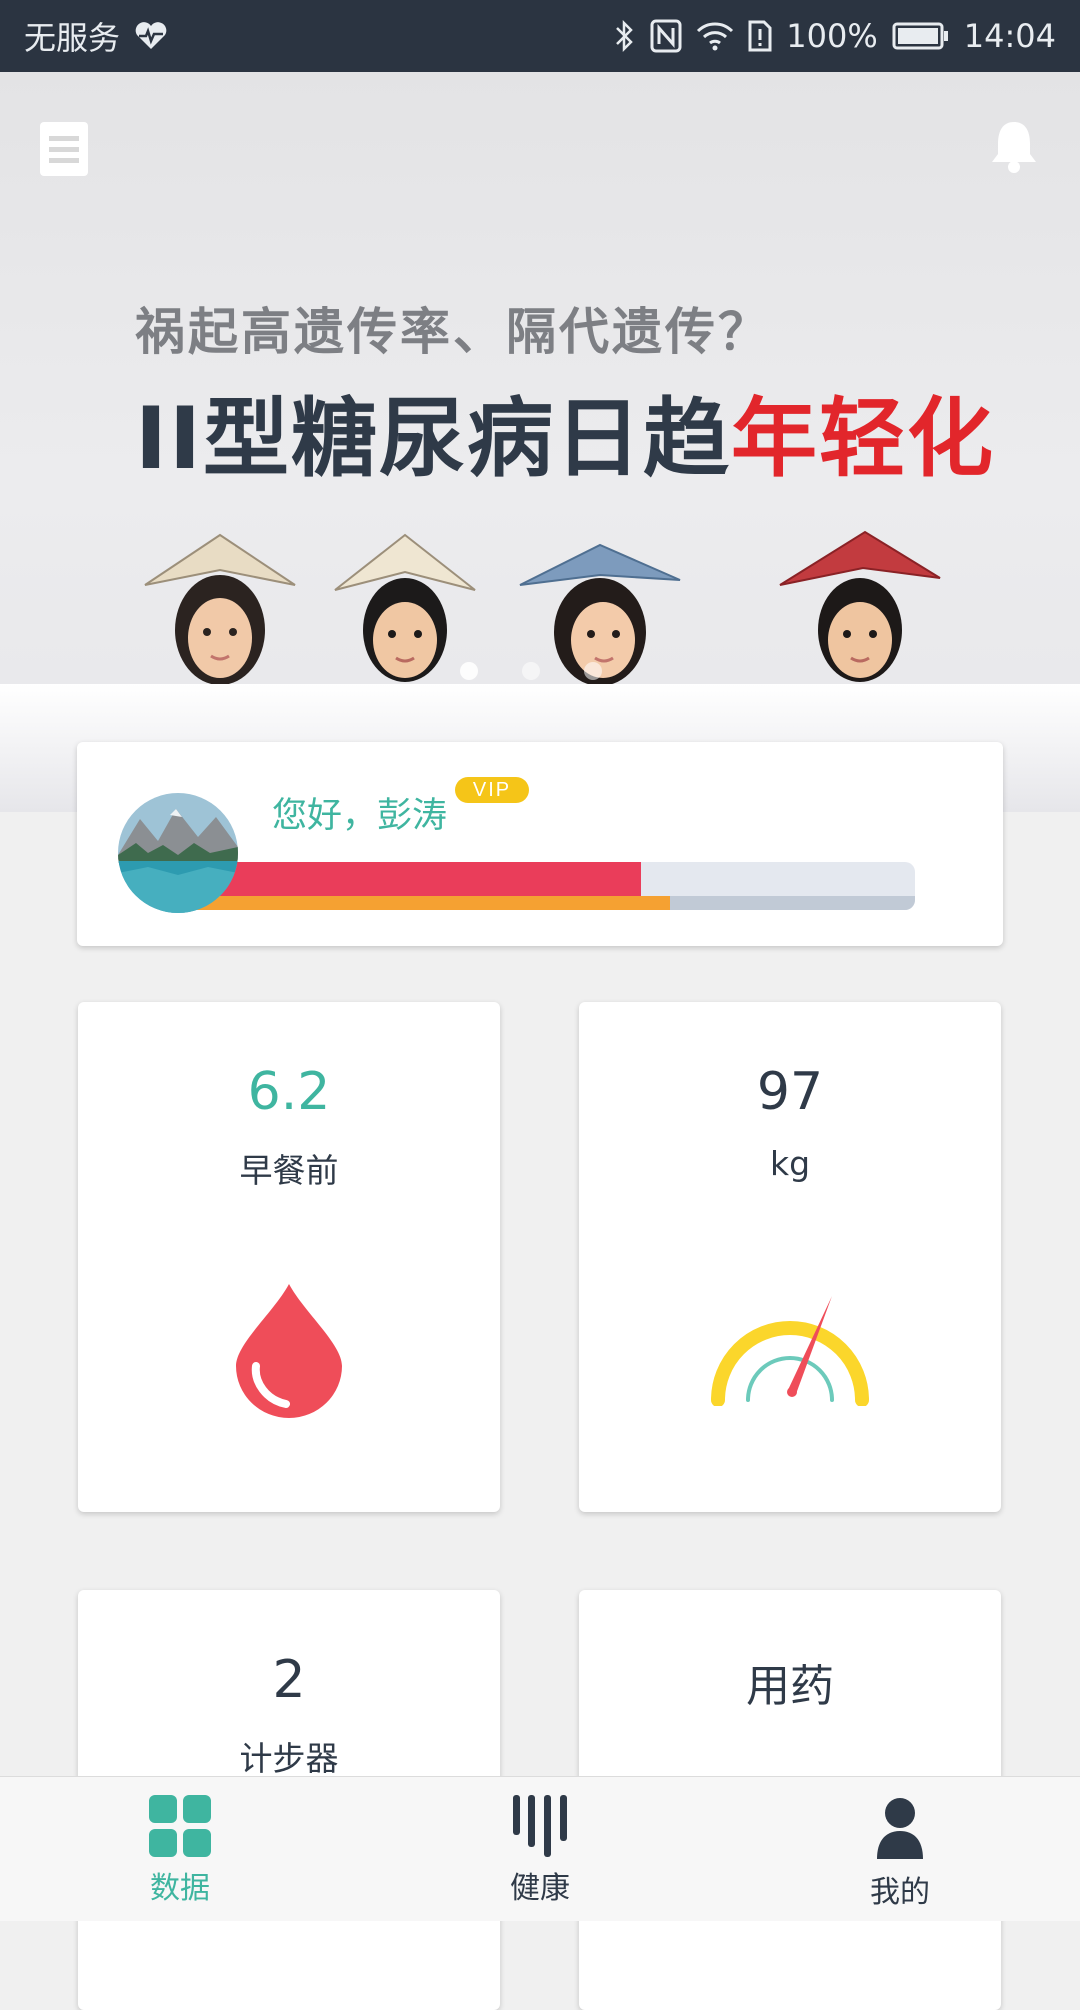 This screenshot has width=1080, height=2010. I want to click on banner-headline-accent: 年轻化, so click(863, 439).